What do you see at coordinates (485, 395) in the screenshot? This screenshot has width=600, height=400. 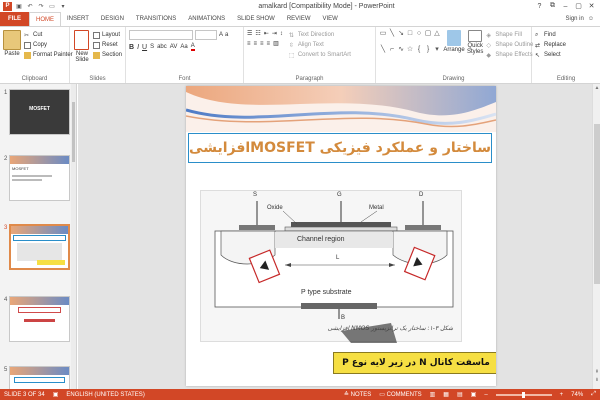 I see `zoom-out-icon: –` at bounding box center [485, 395].